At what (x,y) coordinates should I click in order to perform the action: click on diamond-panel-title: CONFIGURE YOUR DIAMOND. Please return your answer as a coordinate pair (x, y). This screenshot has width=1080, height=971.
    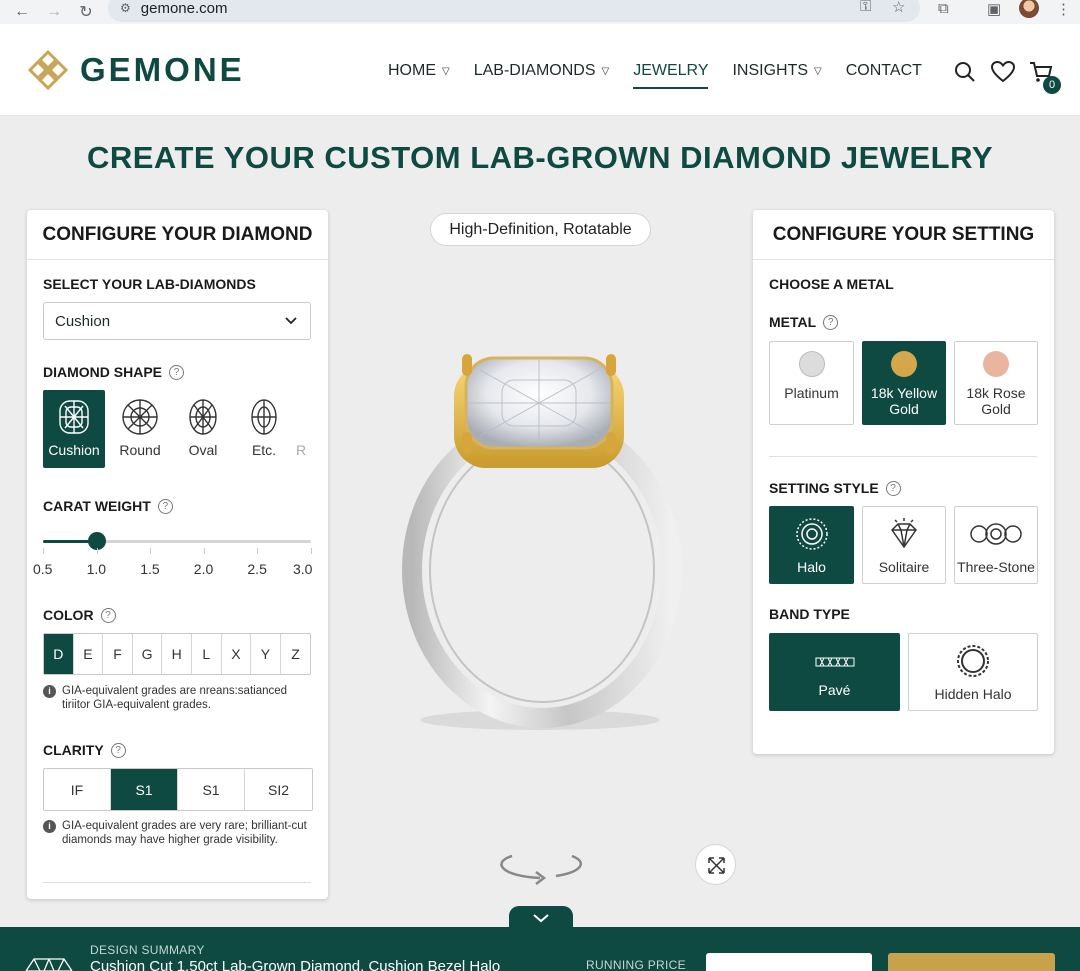
    Looking at the image, I should click on (177, 235).